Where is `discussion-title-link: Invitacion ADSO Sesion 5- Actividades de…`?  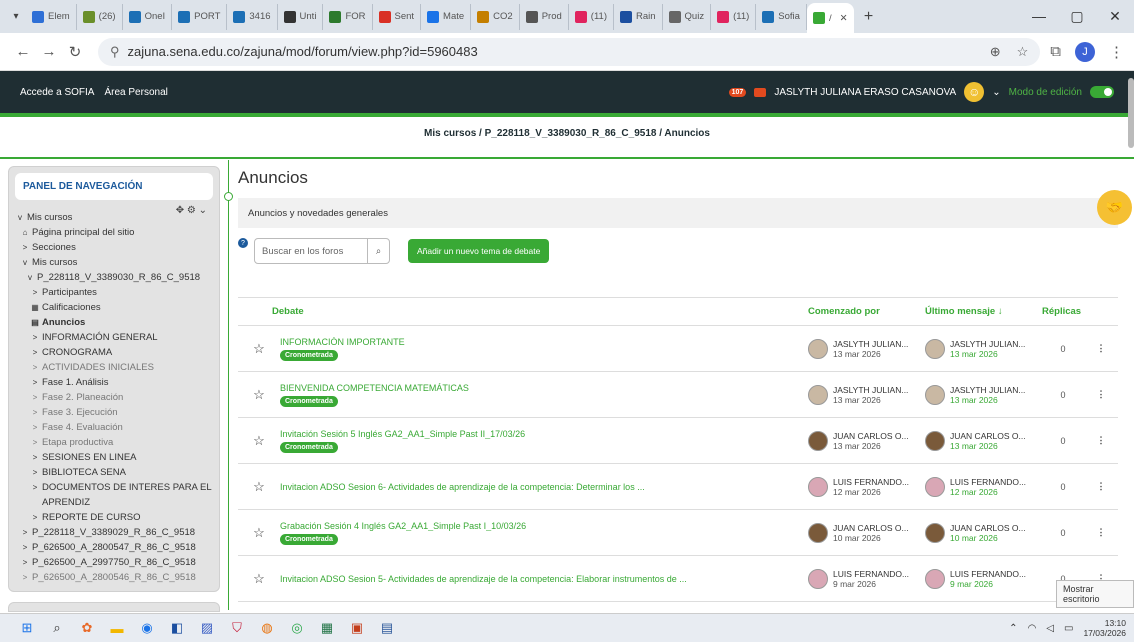 discussion-title-link: Invitacion ADSO Sesion 5- Actividades de… is located at coordinates (540, 579).